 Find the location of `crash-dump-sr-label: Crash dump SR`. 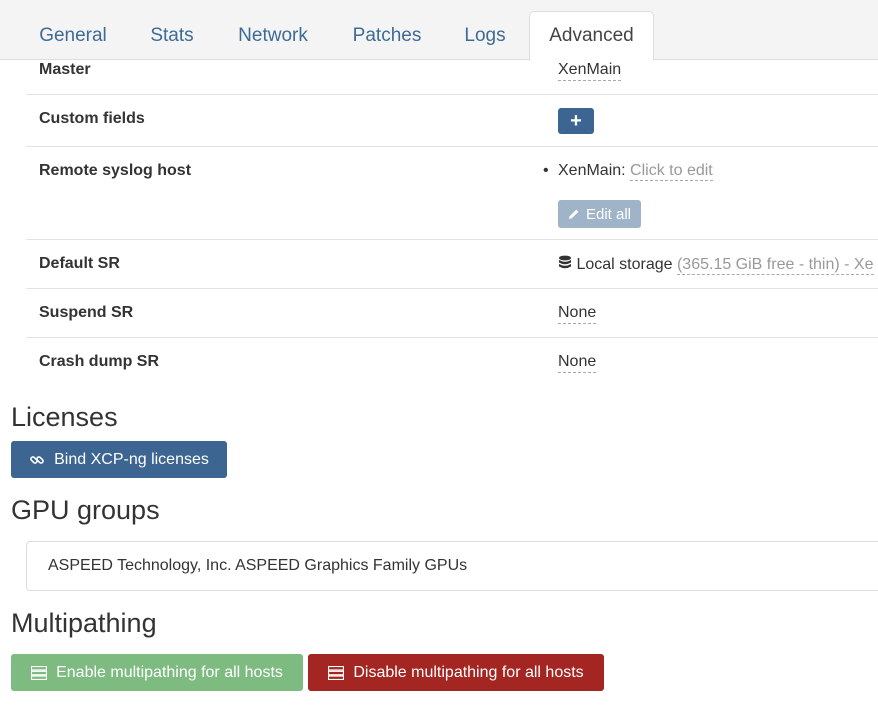

crash-dump-sr-label: Crash dump SR is located at coordinates (99, 361).